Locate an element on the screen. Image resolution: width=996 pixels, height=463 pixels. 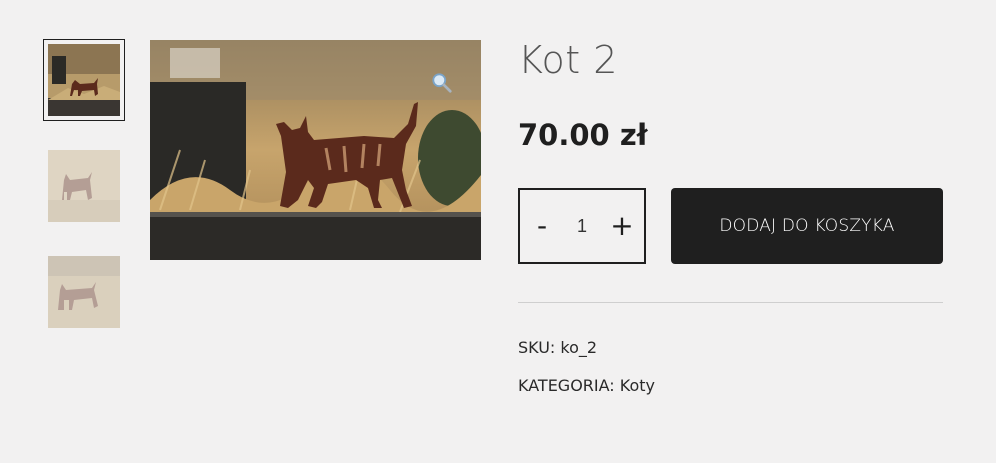
quantity-input is located at coordinates (582, 226).